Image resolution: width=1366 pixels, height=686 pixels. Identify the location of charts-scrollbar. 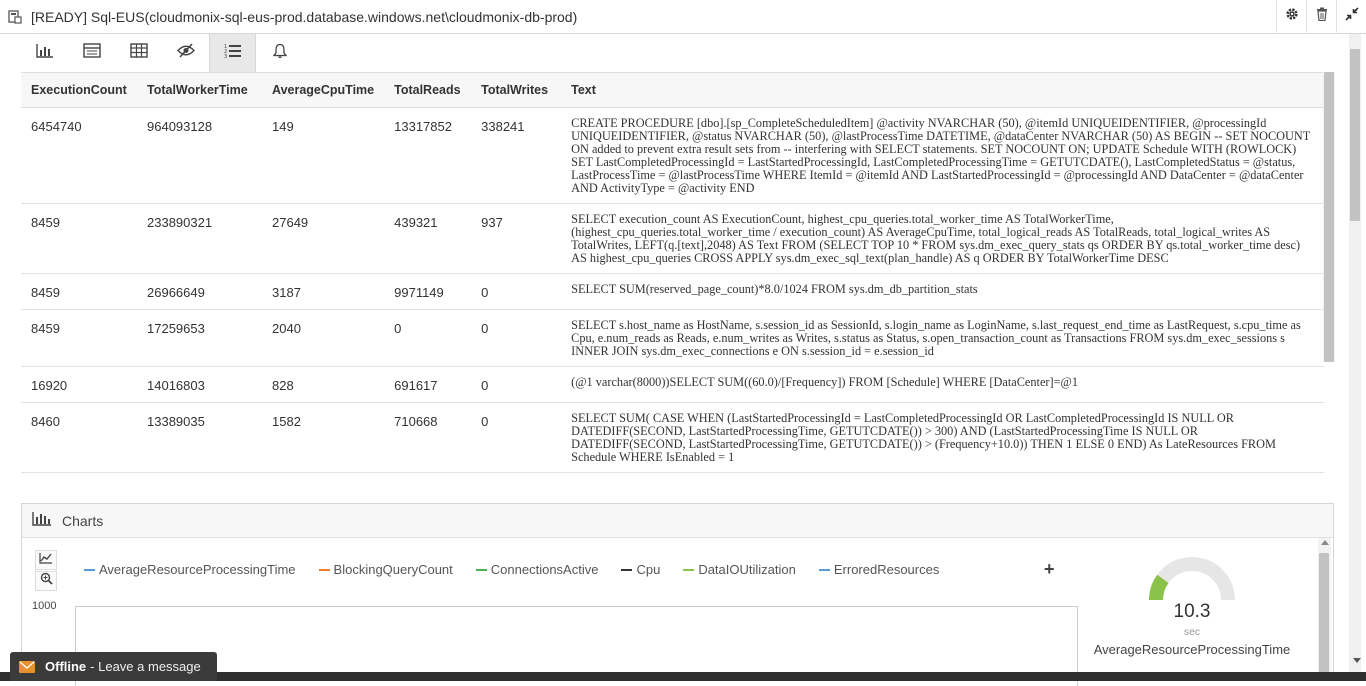
(1324, 608).